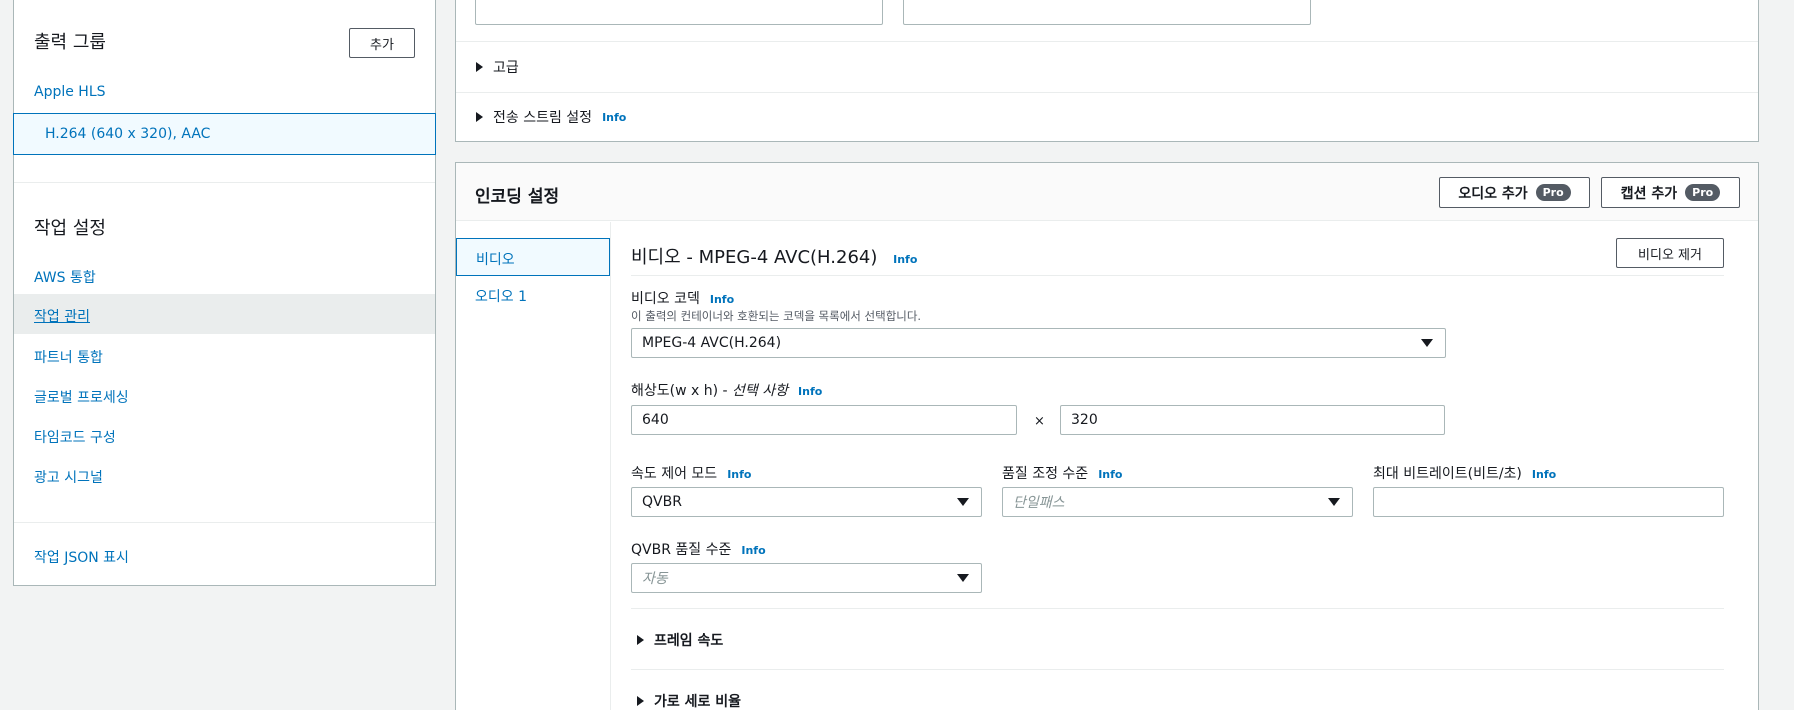  I want to click on transport-stream-info-link: Info, so click(614, 117).